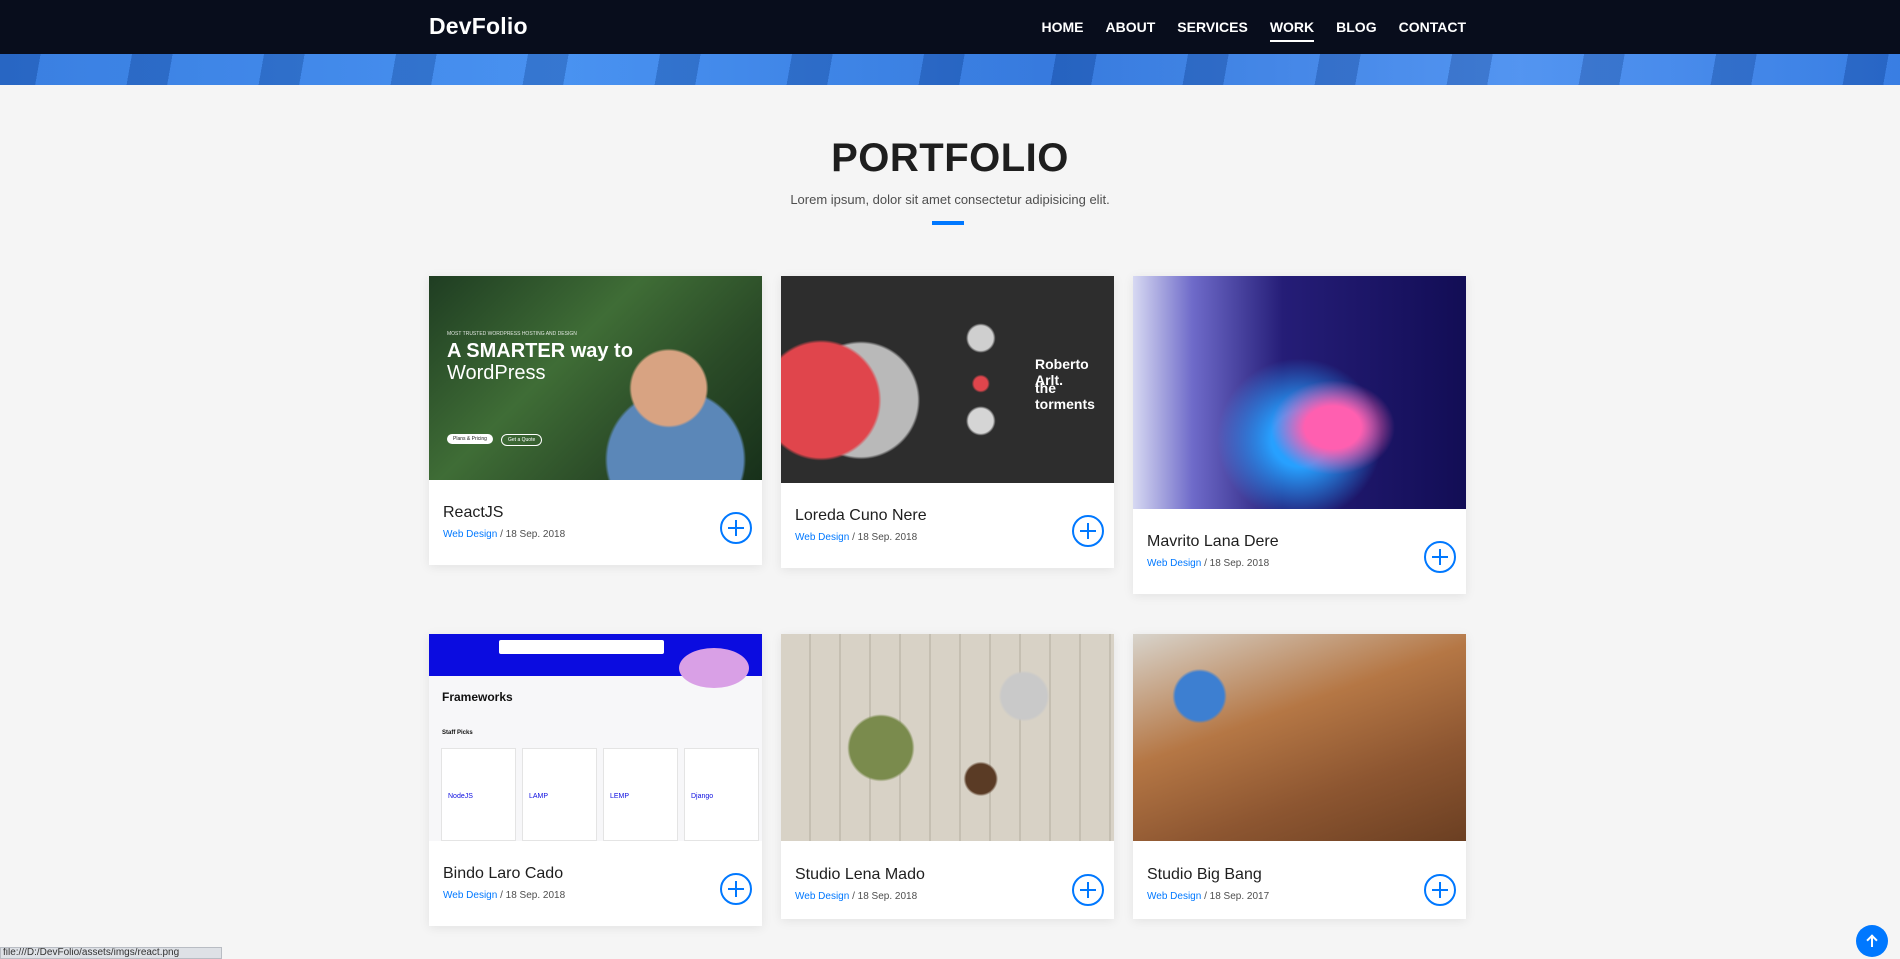 The image size is (1900, 959). What do you see at coordinates (559, 794) in the screenshot?
I see `image-tile: LAMP` at bounding box center [559, 794].